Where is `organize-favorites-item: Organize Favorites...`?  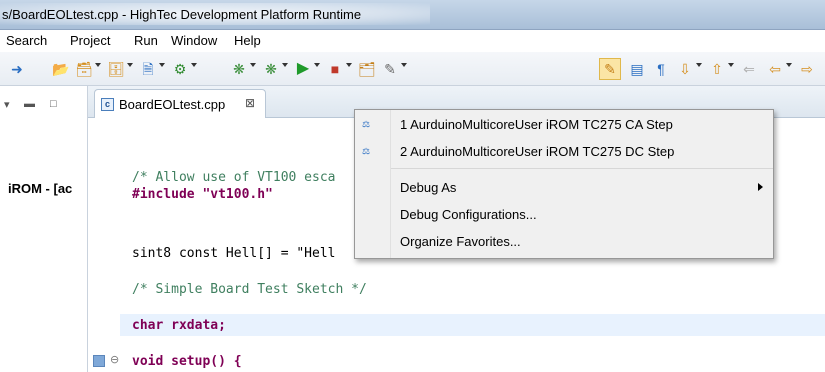 organize-favorites-item: Organize Favorites... is located at coordinates (460, 241).